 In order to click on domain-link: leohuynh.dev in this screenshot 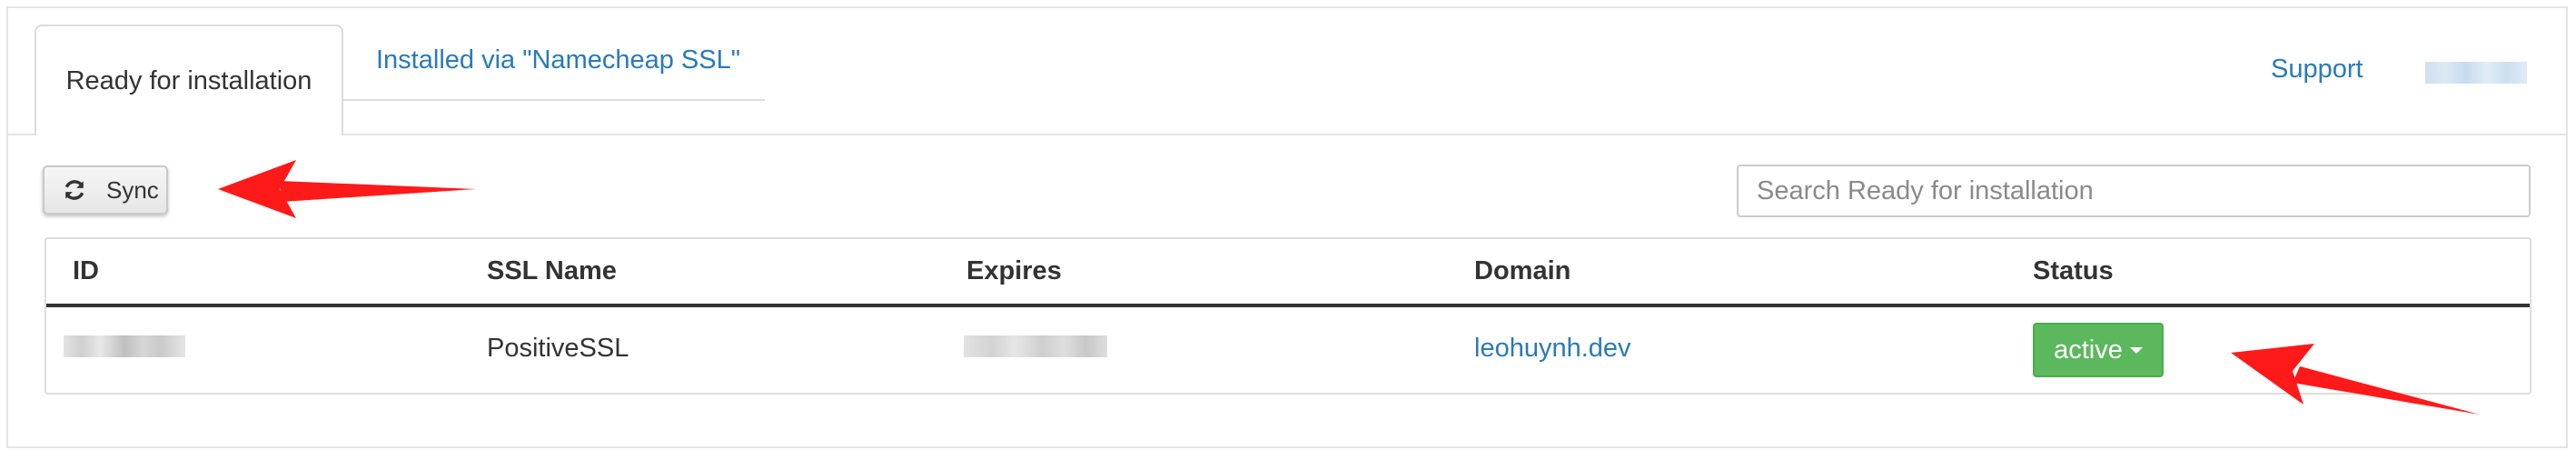, I will do `click(1552, 349)`.